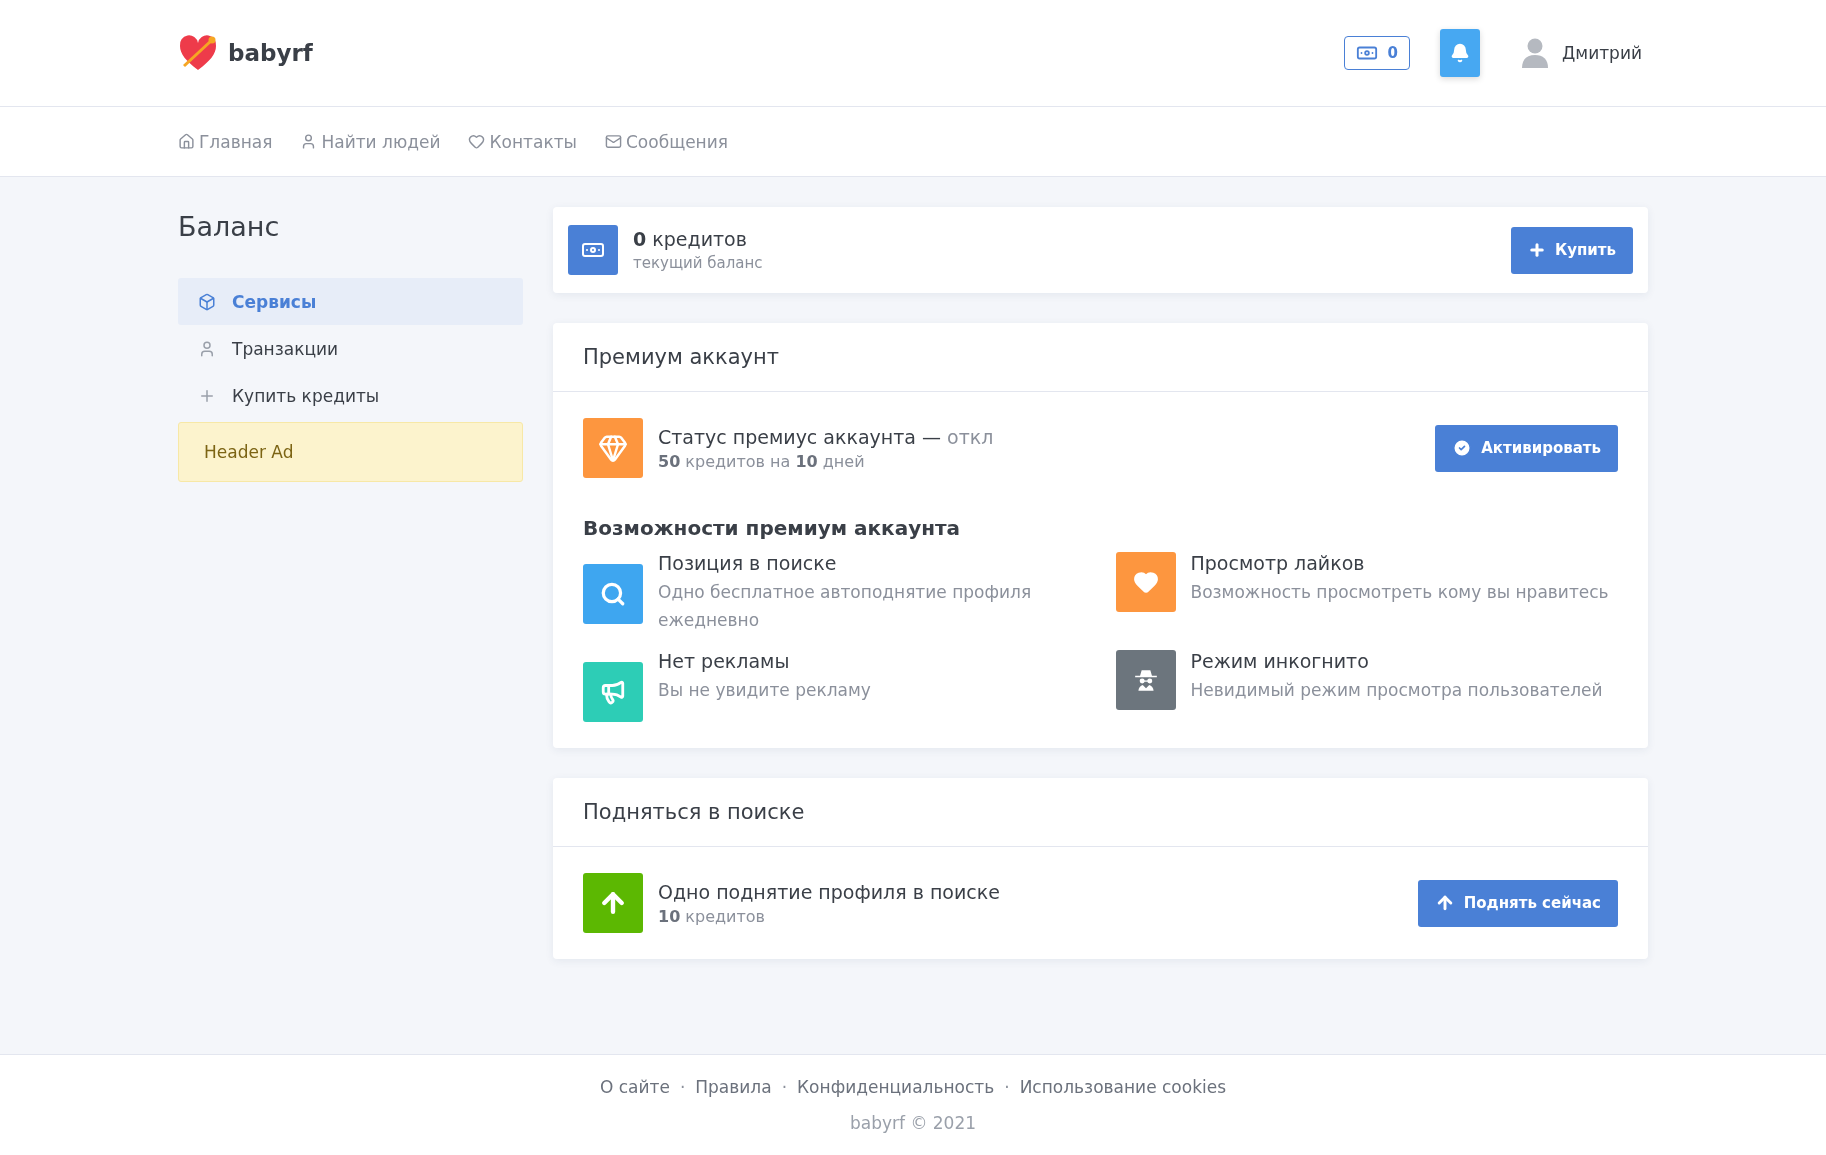 The image size is (1826, 1155). Describe the element at coordinates (1535, 53) in the screenshot. I see `user-avatar-icon` at that location.